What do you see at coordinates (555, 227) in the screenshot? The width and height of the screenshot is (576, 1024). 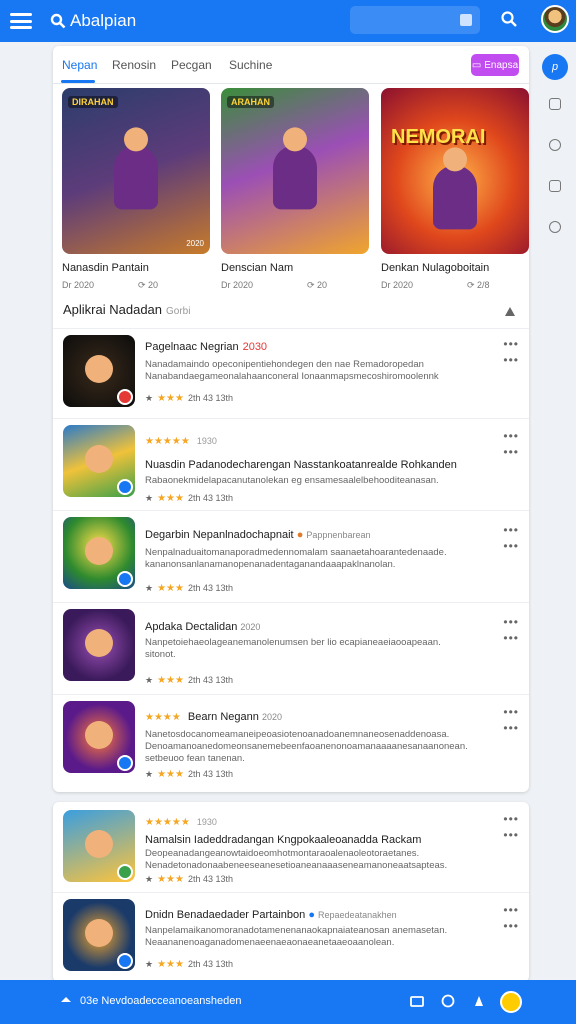 I see `info-icon` at bounding box center [555, 227].